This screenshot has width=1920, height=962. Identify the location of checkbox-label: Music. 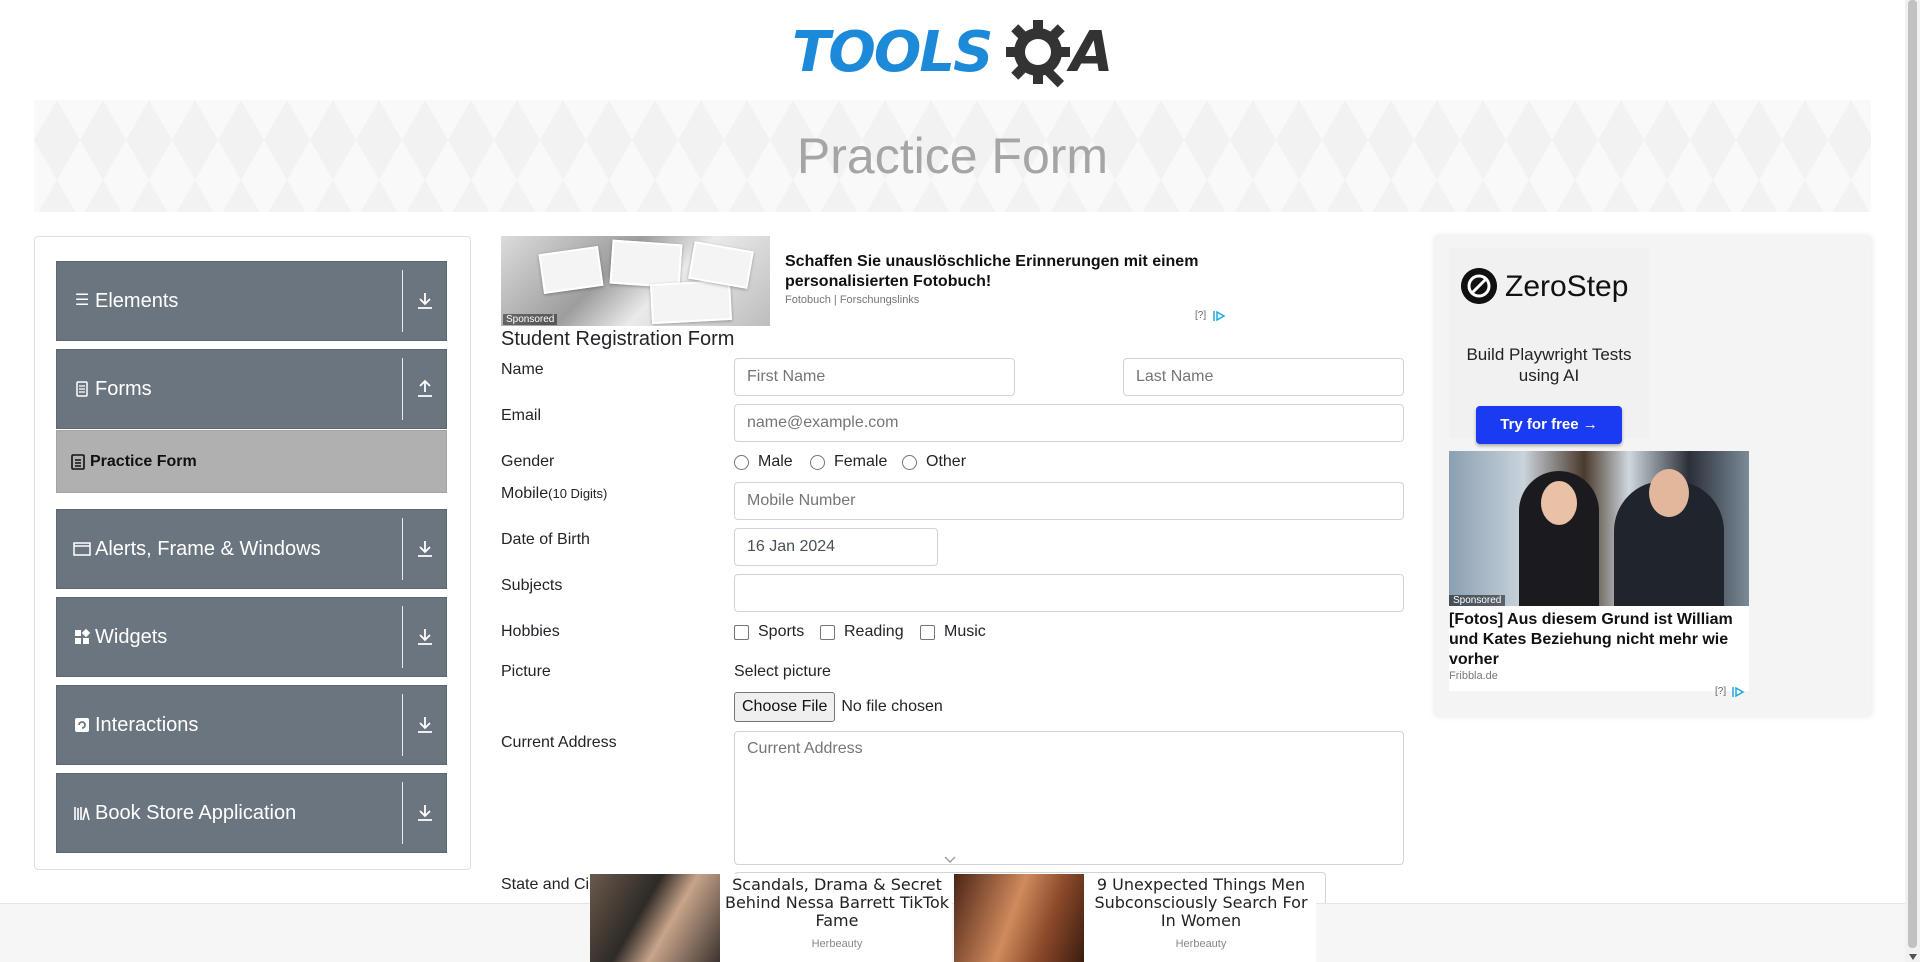
(965, 631).